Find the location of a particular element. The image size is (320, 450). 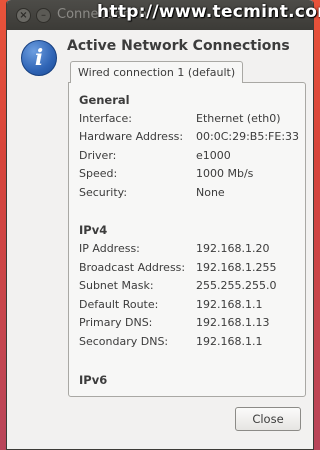

section-general-title: General is located at coordinates (104, 100).